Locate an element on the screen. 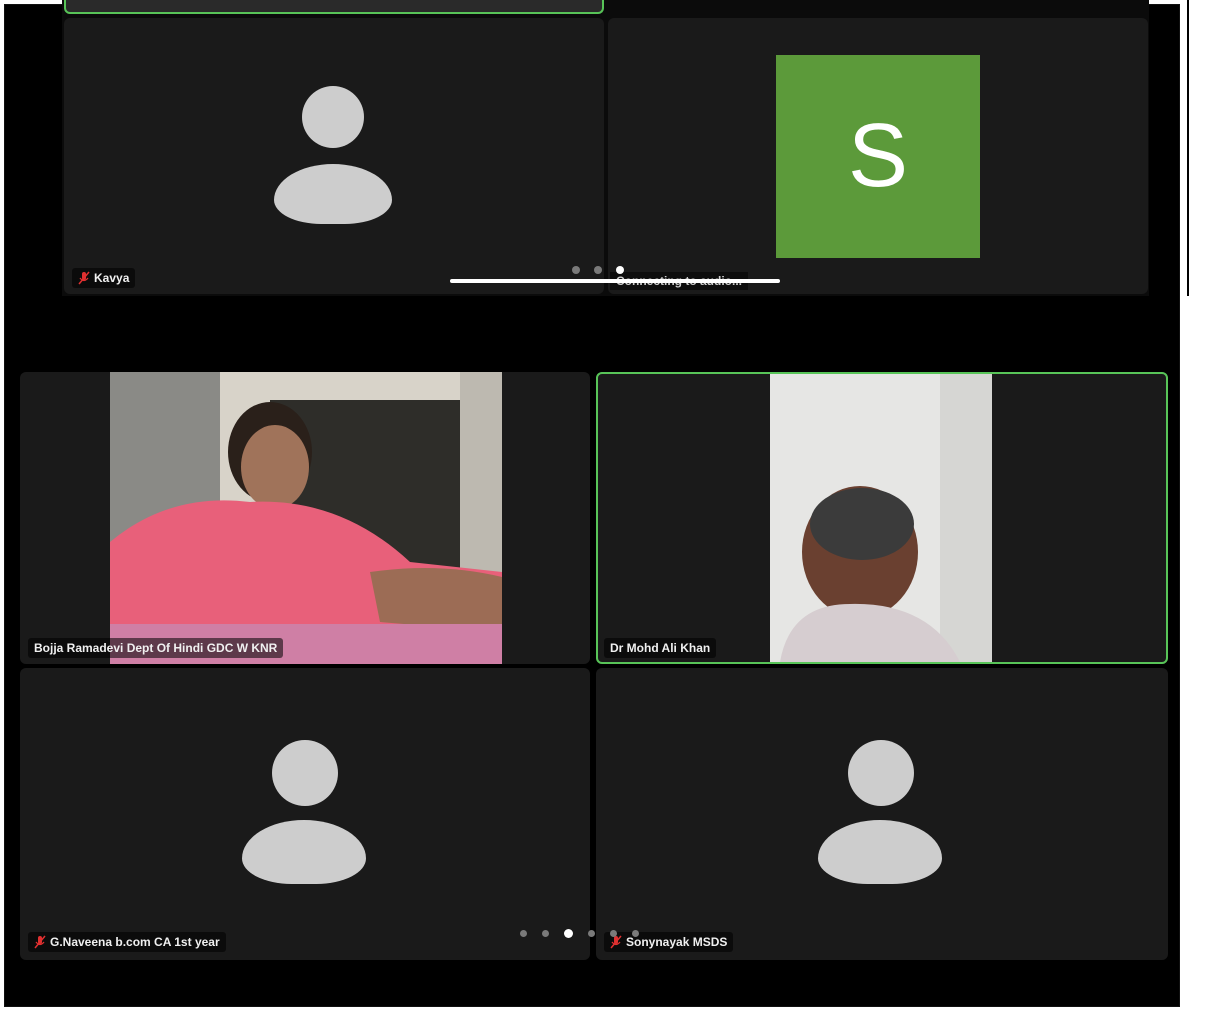 The height and width of the screenshot is (1013, 1208). top-tile-partial is located at coordinates (334, 7).